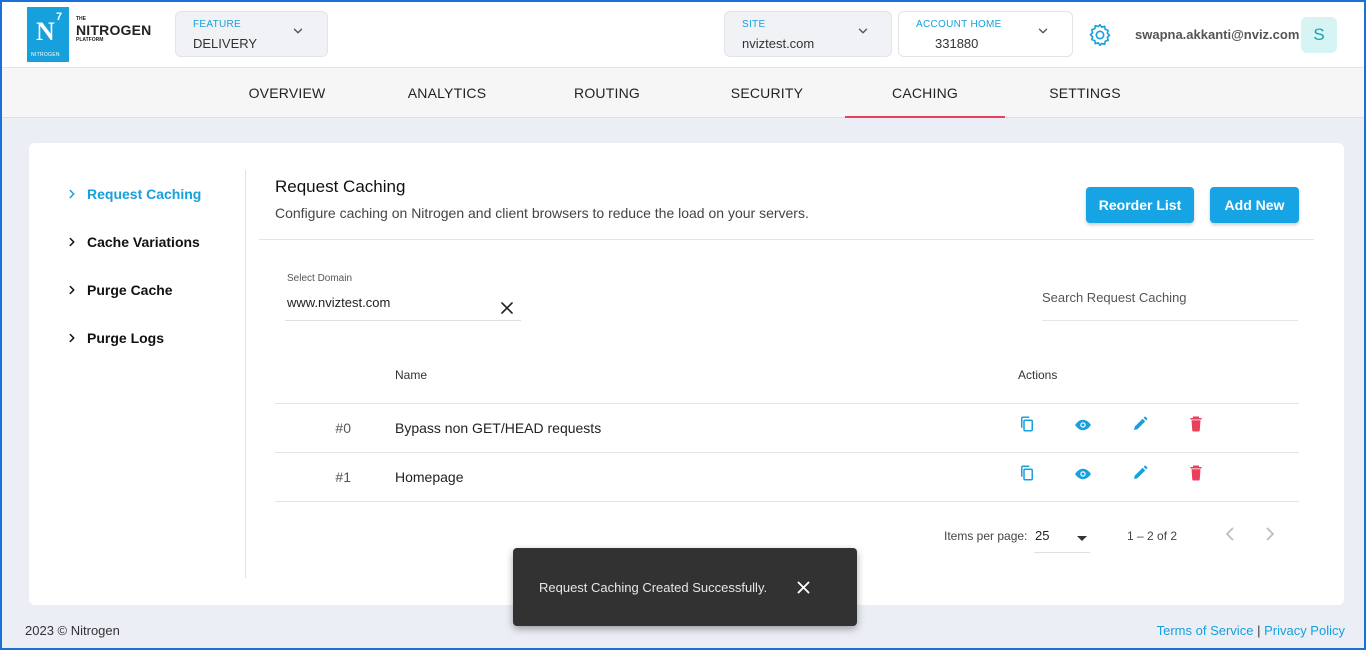 The width and height of the screenshot is (1366, 650). I want to click on sidebar-item-cache-variations: Cache Variations, so click(132, 242).